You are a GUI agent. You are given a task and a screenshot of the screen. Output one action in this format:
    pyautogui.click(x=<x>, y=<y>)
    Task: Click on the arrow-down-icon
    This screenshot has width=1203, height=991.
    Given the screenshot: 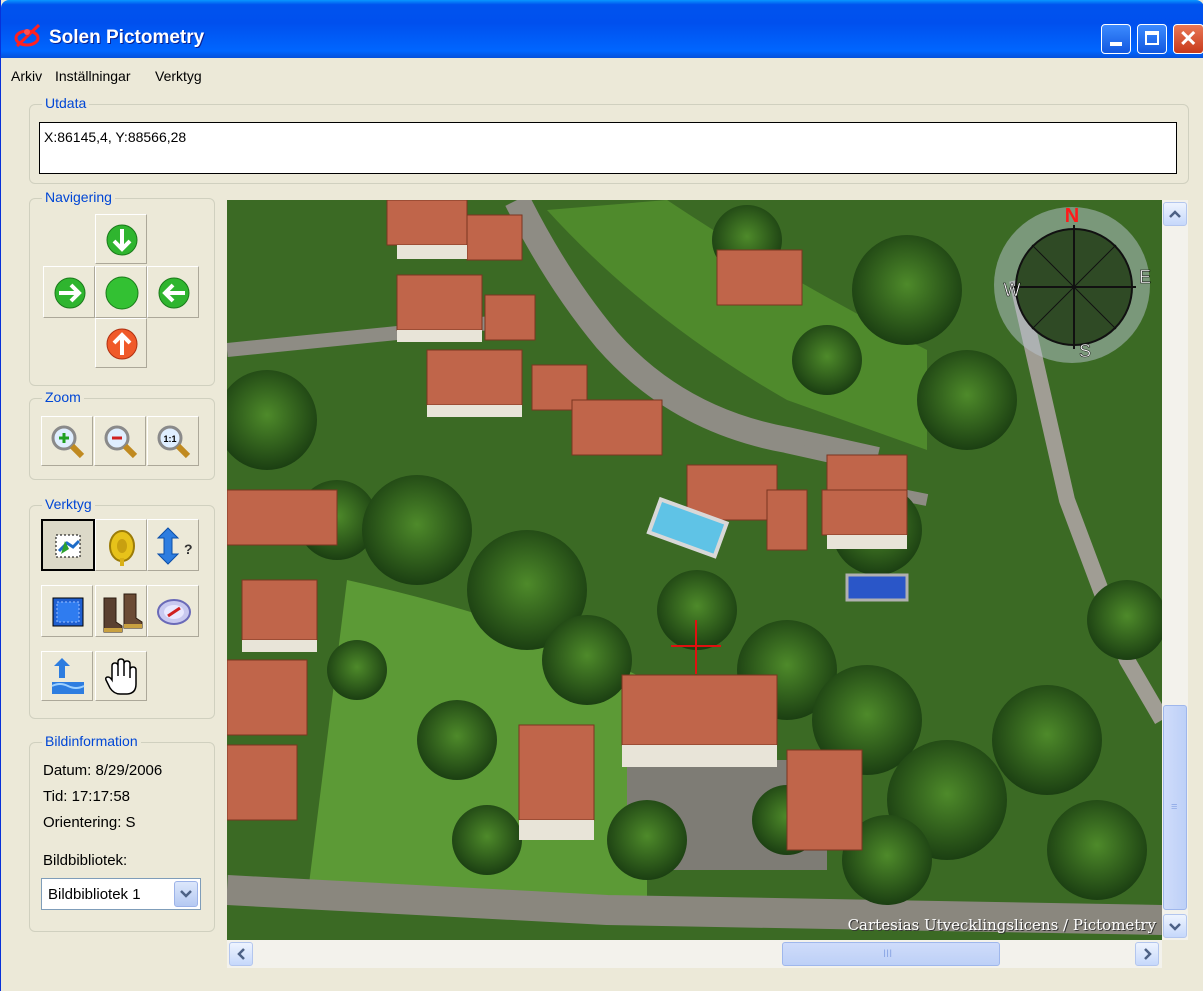 What is the action you would take?
    pyautogui.click(x=122, y=240)
    